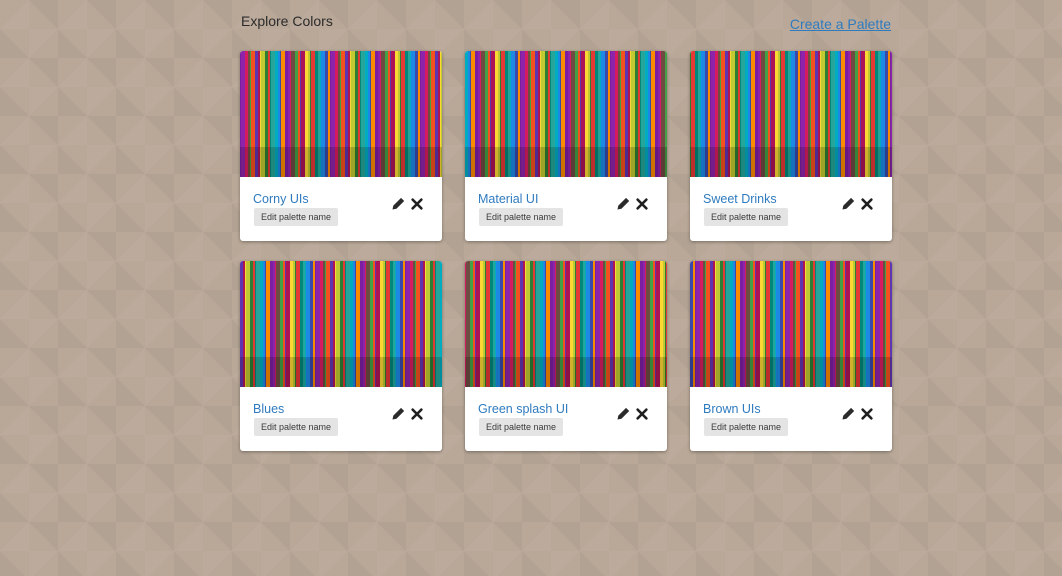 This screenshot has height=576, width=1062. I want to click on page-title: Explore Colors, so click(287, 21).